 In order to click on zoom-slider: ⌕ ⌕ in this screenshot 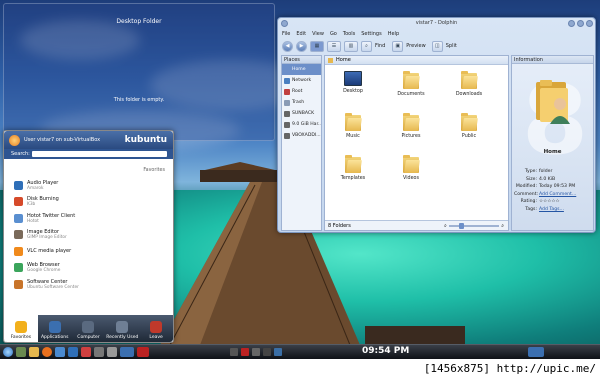, I will do `click(474, 226)`.